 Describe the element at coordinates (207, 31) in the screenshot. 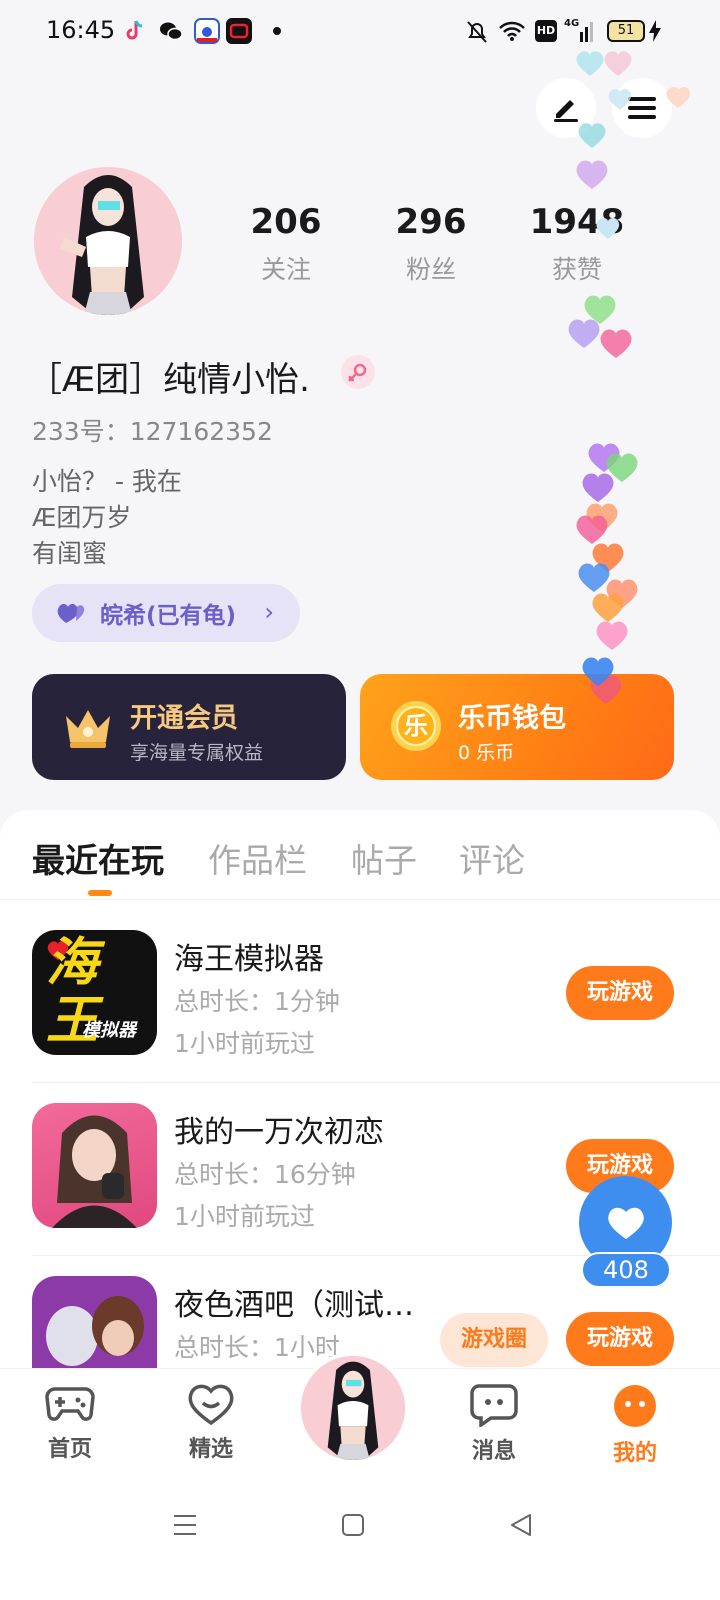

I see `baidu-icon` at that location.